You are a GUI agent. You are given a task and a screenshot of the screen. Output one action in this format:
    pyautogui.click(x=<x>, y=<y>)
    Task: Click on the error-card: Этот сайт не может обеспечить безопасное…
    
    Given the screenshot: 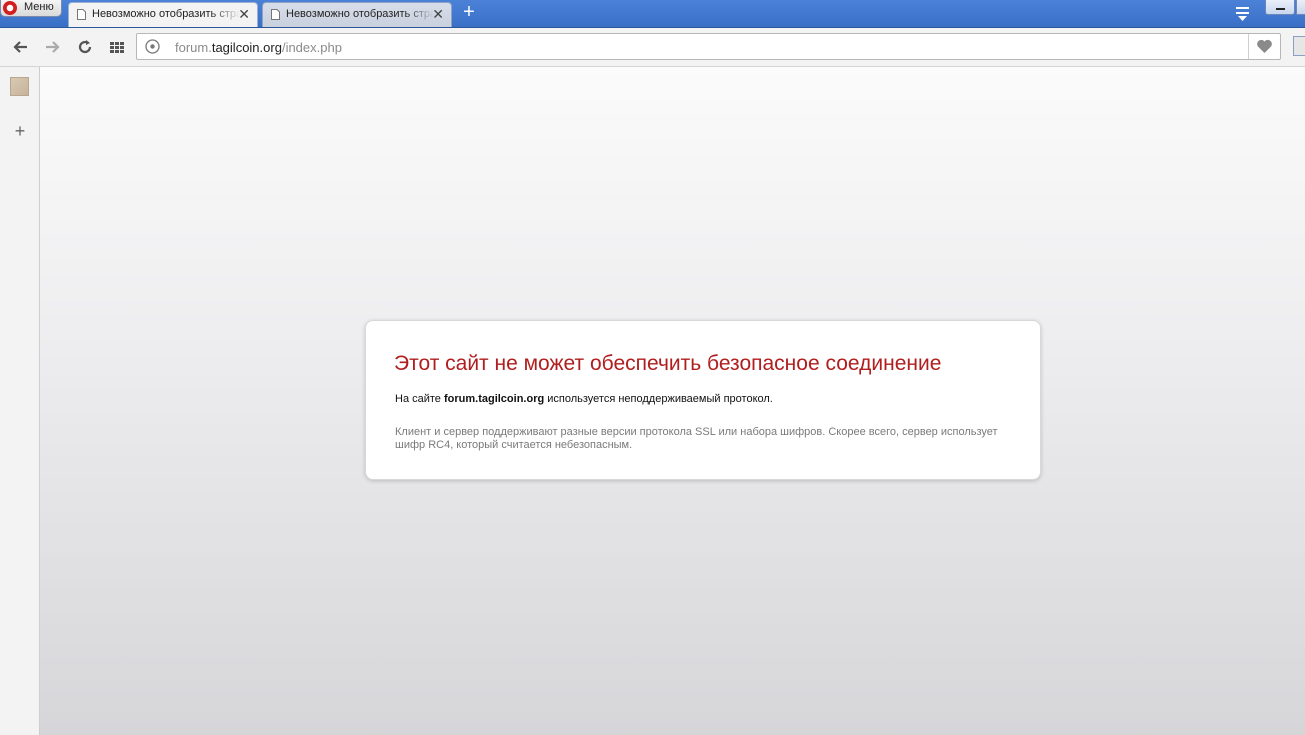 What is the action you would take?
    pyautogui.click(x=703, y=400)
    